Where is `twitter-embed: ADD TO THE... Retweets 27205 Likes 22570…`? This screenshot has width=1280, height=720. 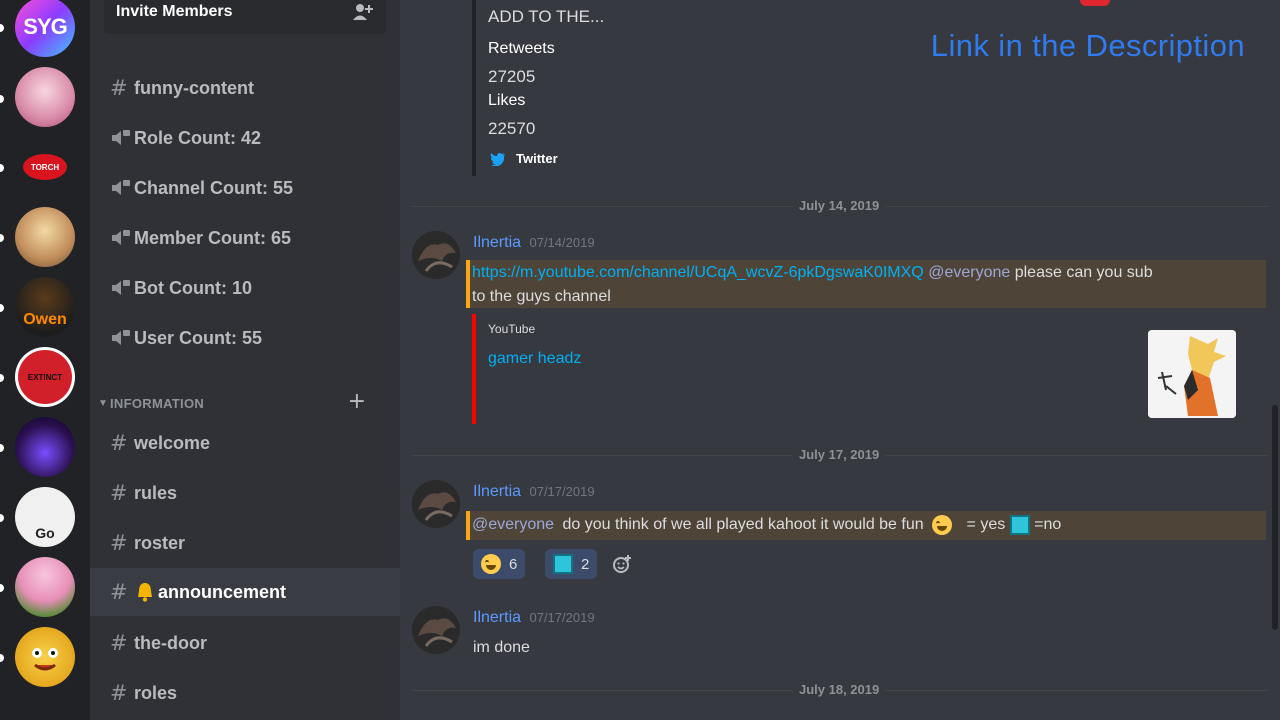
twitter-embed: ADD TO THE... Retweets 27205 Likes 22570… is located at coordinates (732, 88).